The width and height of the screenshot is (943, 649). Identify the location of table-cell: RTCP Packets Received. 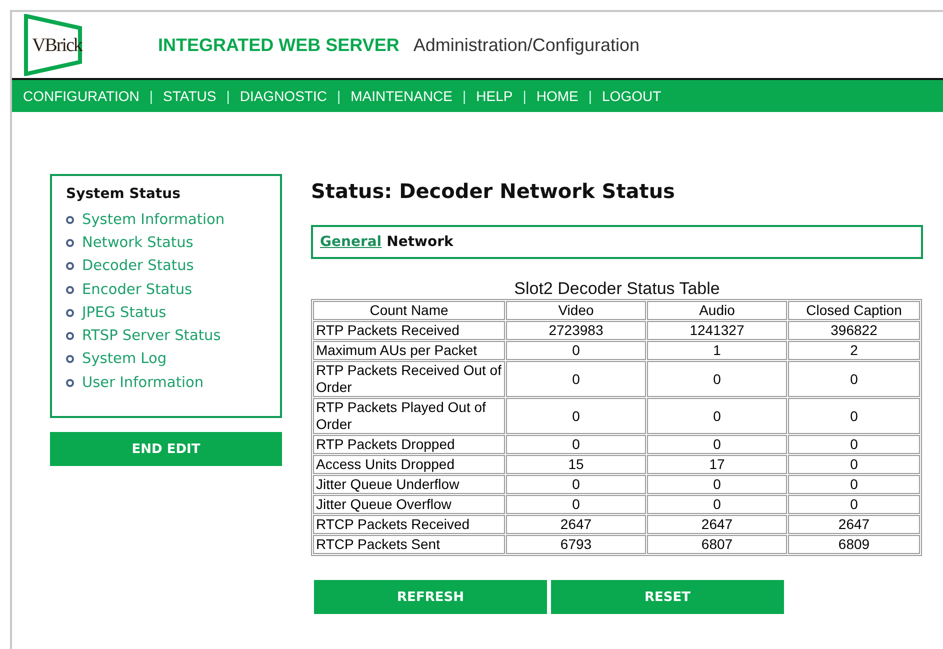
(409, 524).